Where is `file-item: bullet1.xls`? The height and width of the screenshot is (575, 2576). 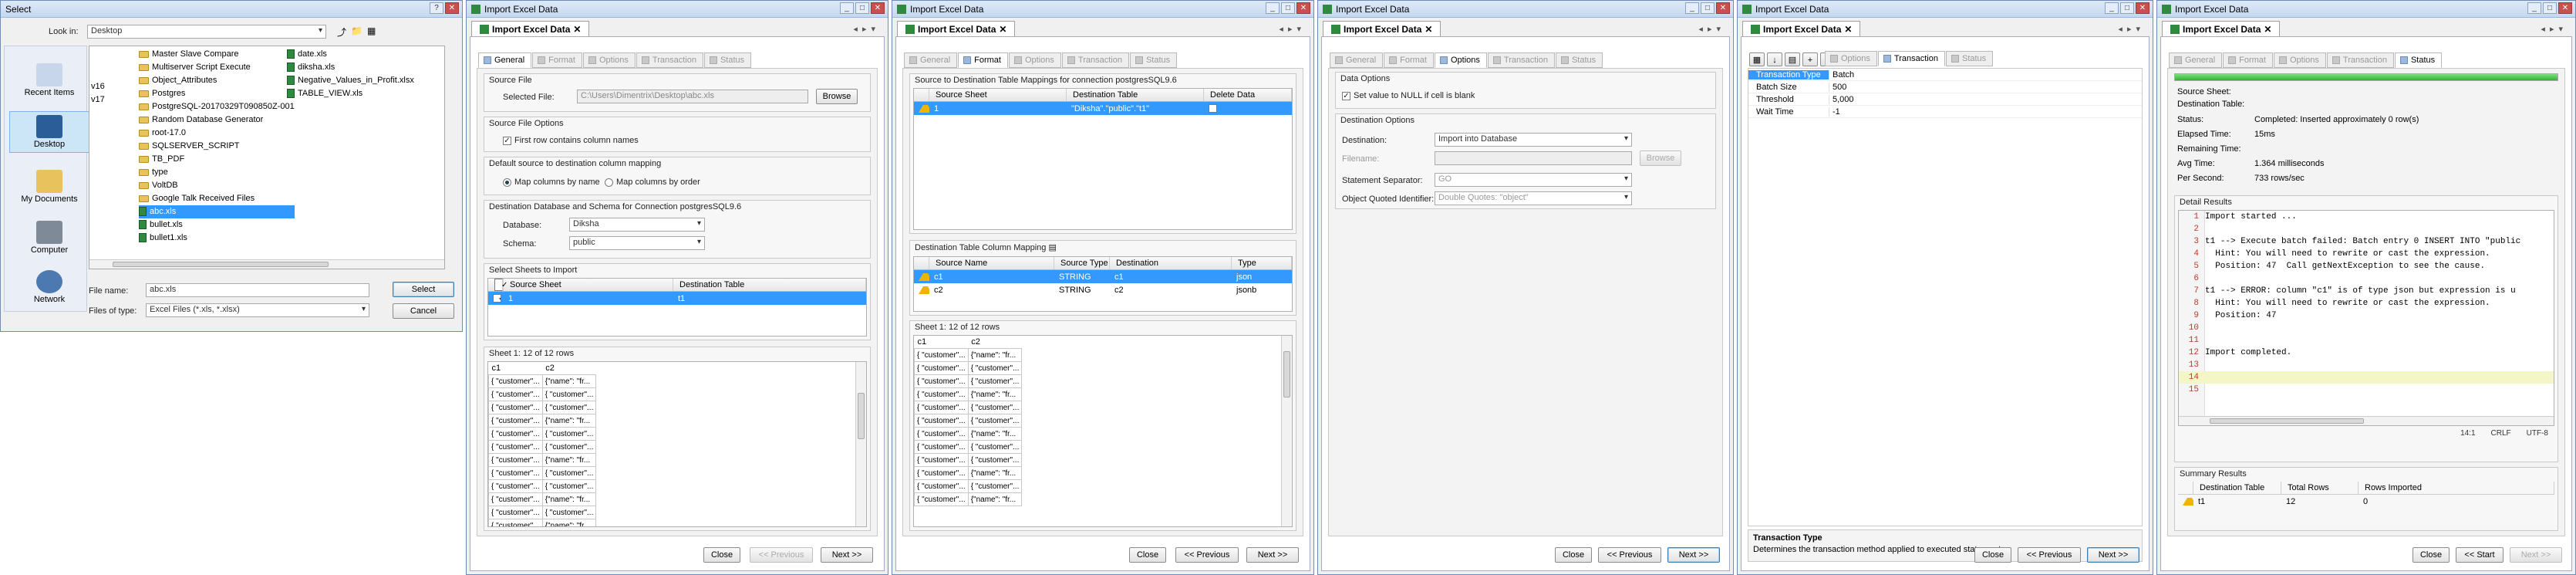
file-item: bullet1.xls is located at coordinates (217, 239).